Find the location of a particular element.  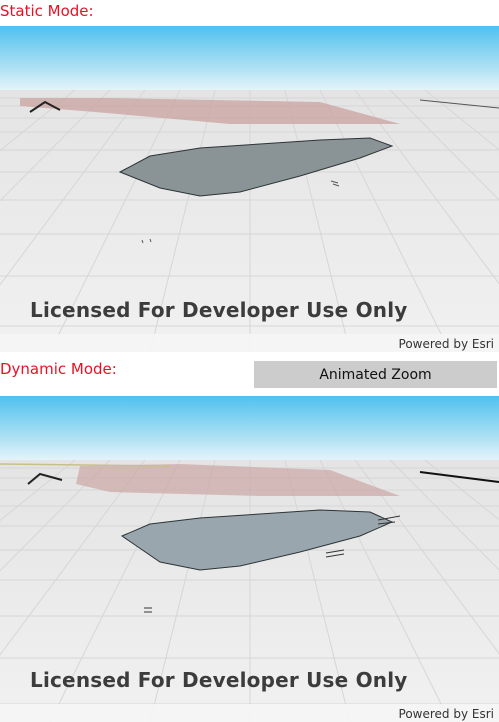

animated-zoom-button: Animated Zoom is located at coordinates (375, 374).